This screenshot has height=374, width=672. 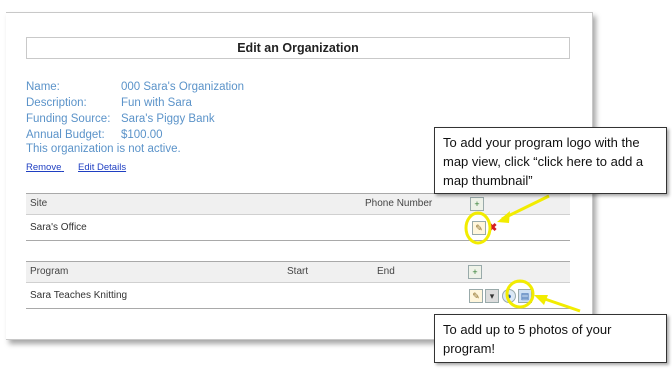 What do you see at coordinates (503, 217) in the screenshot?
I see `logo-arrow-head` at bounding box center [503, 217].